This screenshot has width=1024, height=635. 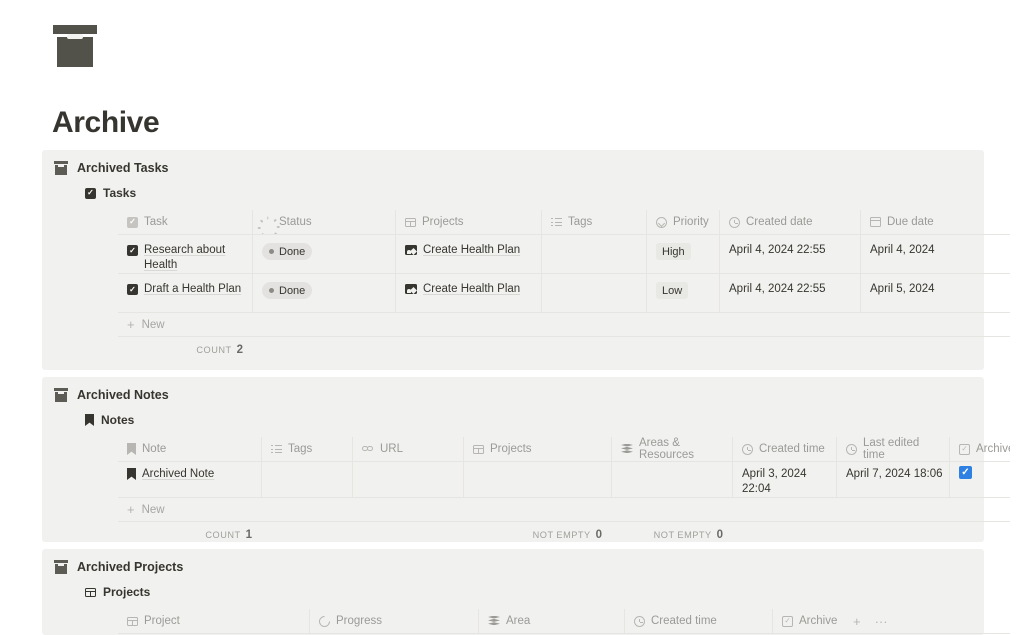 What do you see at coordinates (598, 535) in the screenshot?
I see `footer-value: 0` at bounding box center [598, 535].